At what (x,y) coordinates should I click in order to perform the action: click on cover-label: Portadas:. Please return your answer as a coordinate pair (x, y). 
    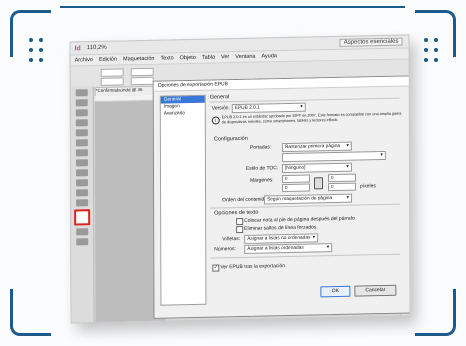
    Looking at the image, I should click on (260, 147).